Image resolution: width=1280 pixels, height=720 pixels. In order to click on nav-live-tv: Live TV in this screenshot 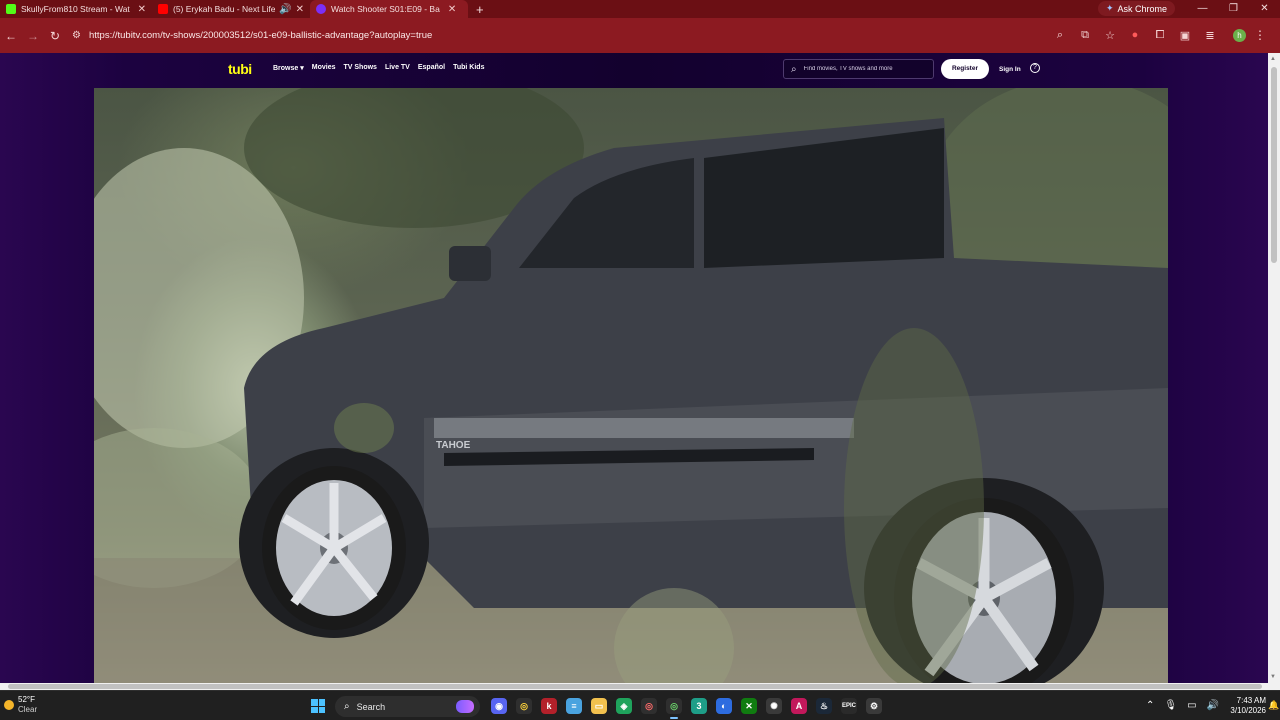, I will do `click(397, 68)`.